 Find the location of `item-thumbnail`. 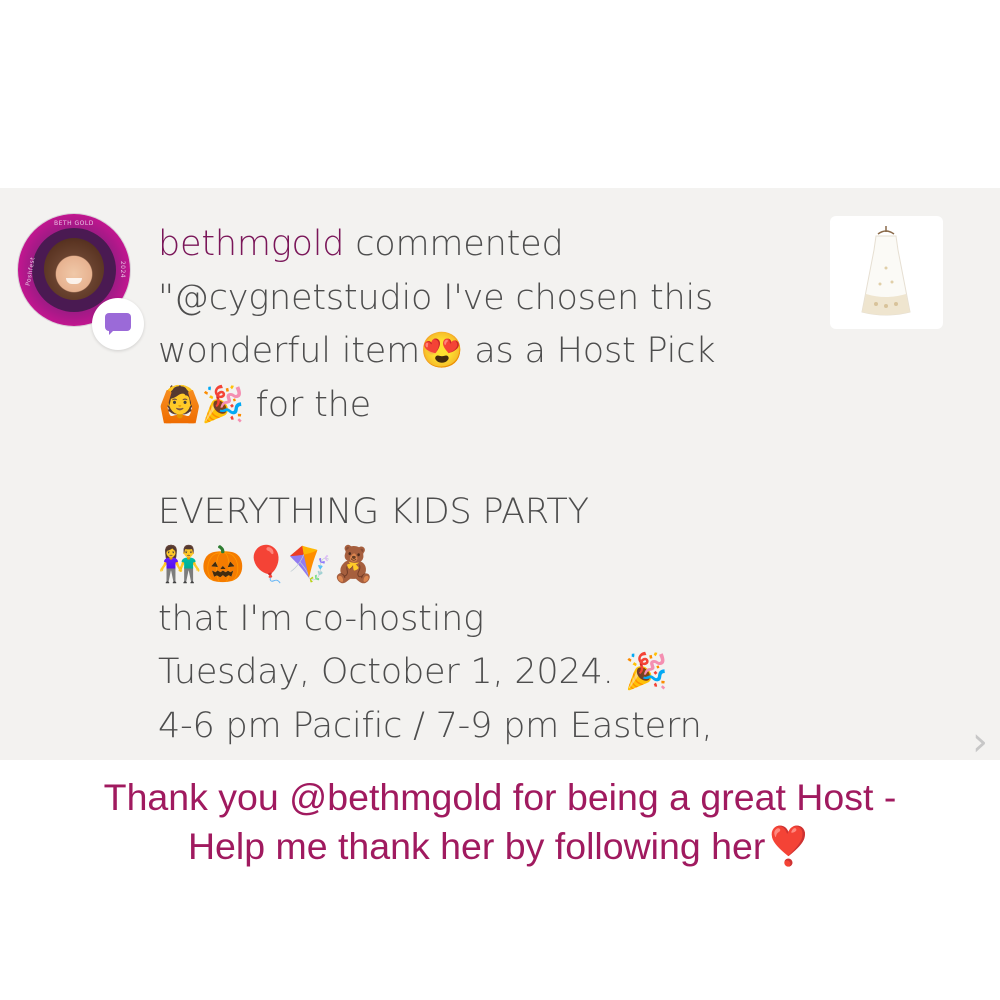

item-thumbnail is located at coordinates (886, 272).